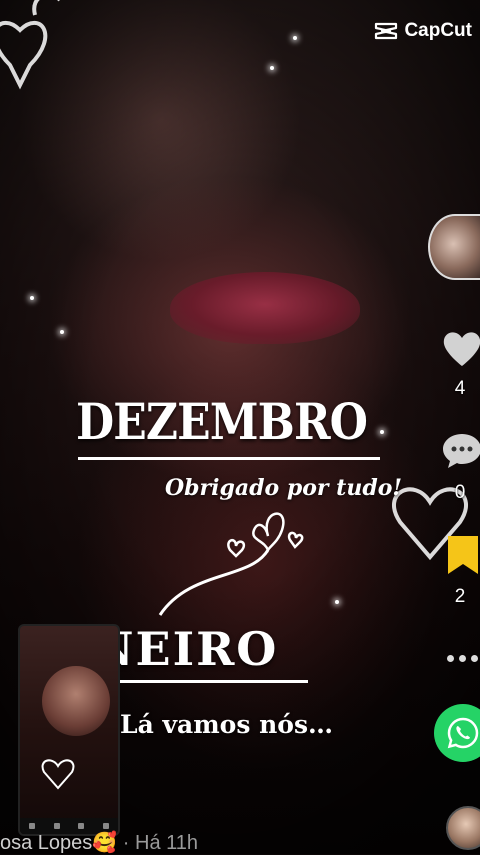 The image size is (480, 855). Describe the element at coordinates (438, 30) in the screenshot. I see `capcut-brand-text: CapCut` at that location.